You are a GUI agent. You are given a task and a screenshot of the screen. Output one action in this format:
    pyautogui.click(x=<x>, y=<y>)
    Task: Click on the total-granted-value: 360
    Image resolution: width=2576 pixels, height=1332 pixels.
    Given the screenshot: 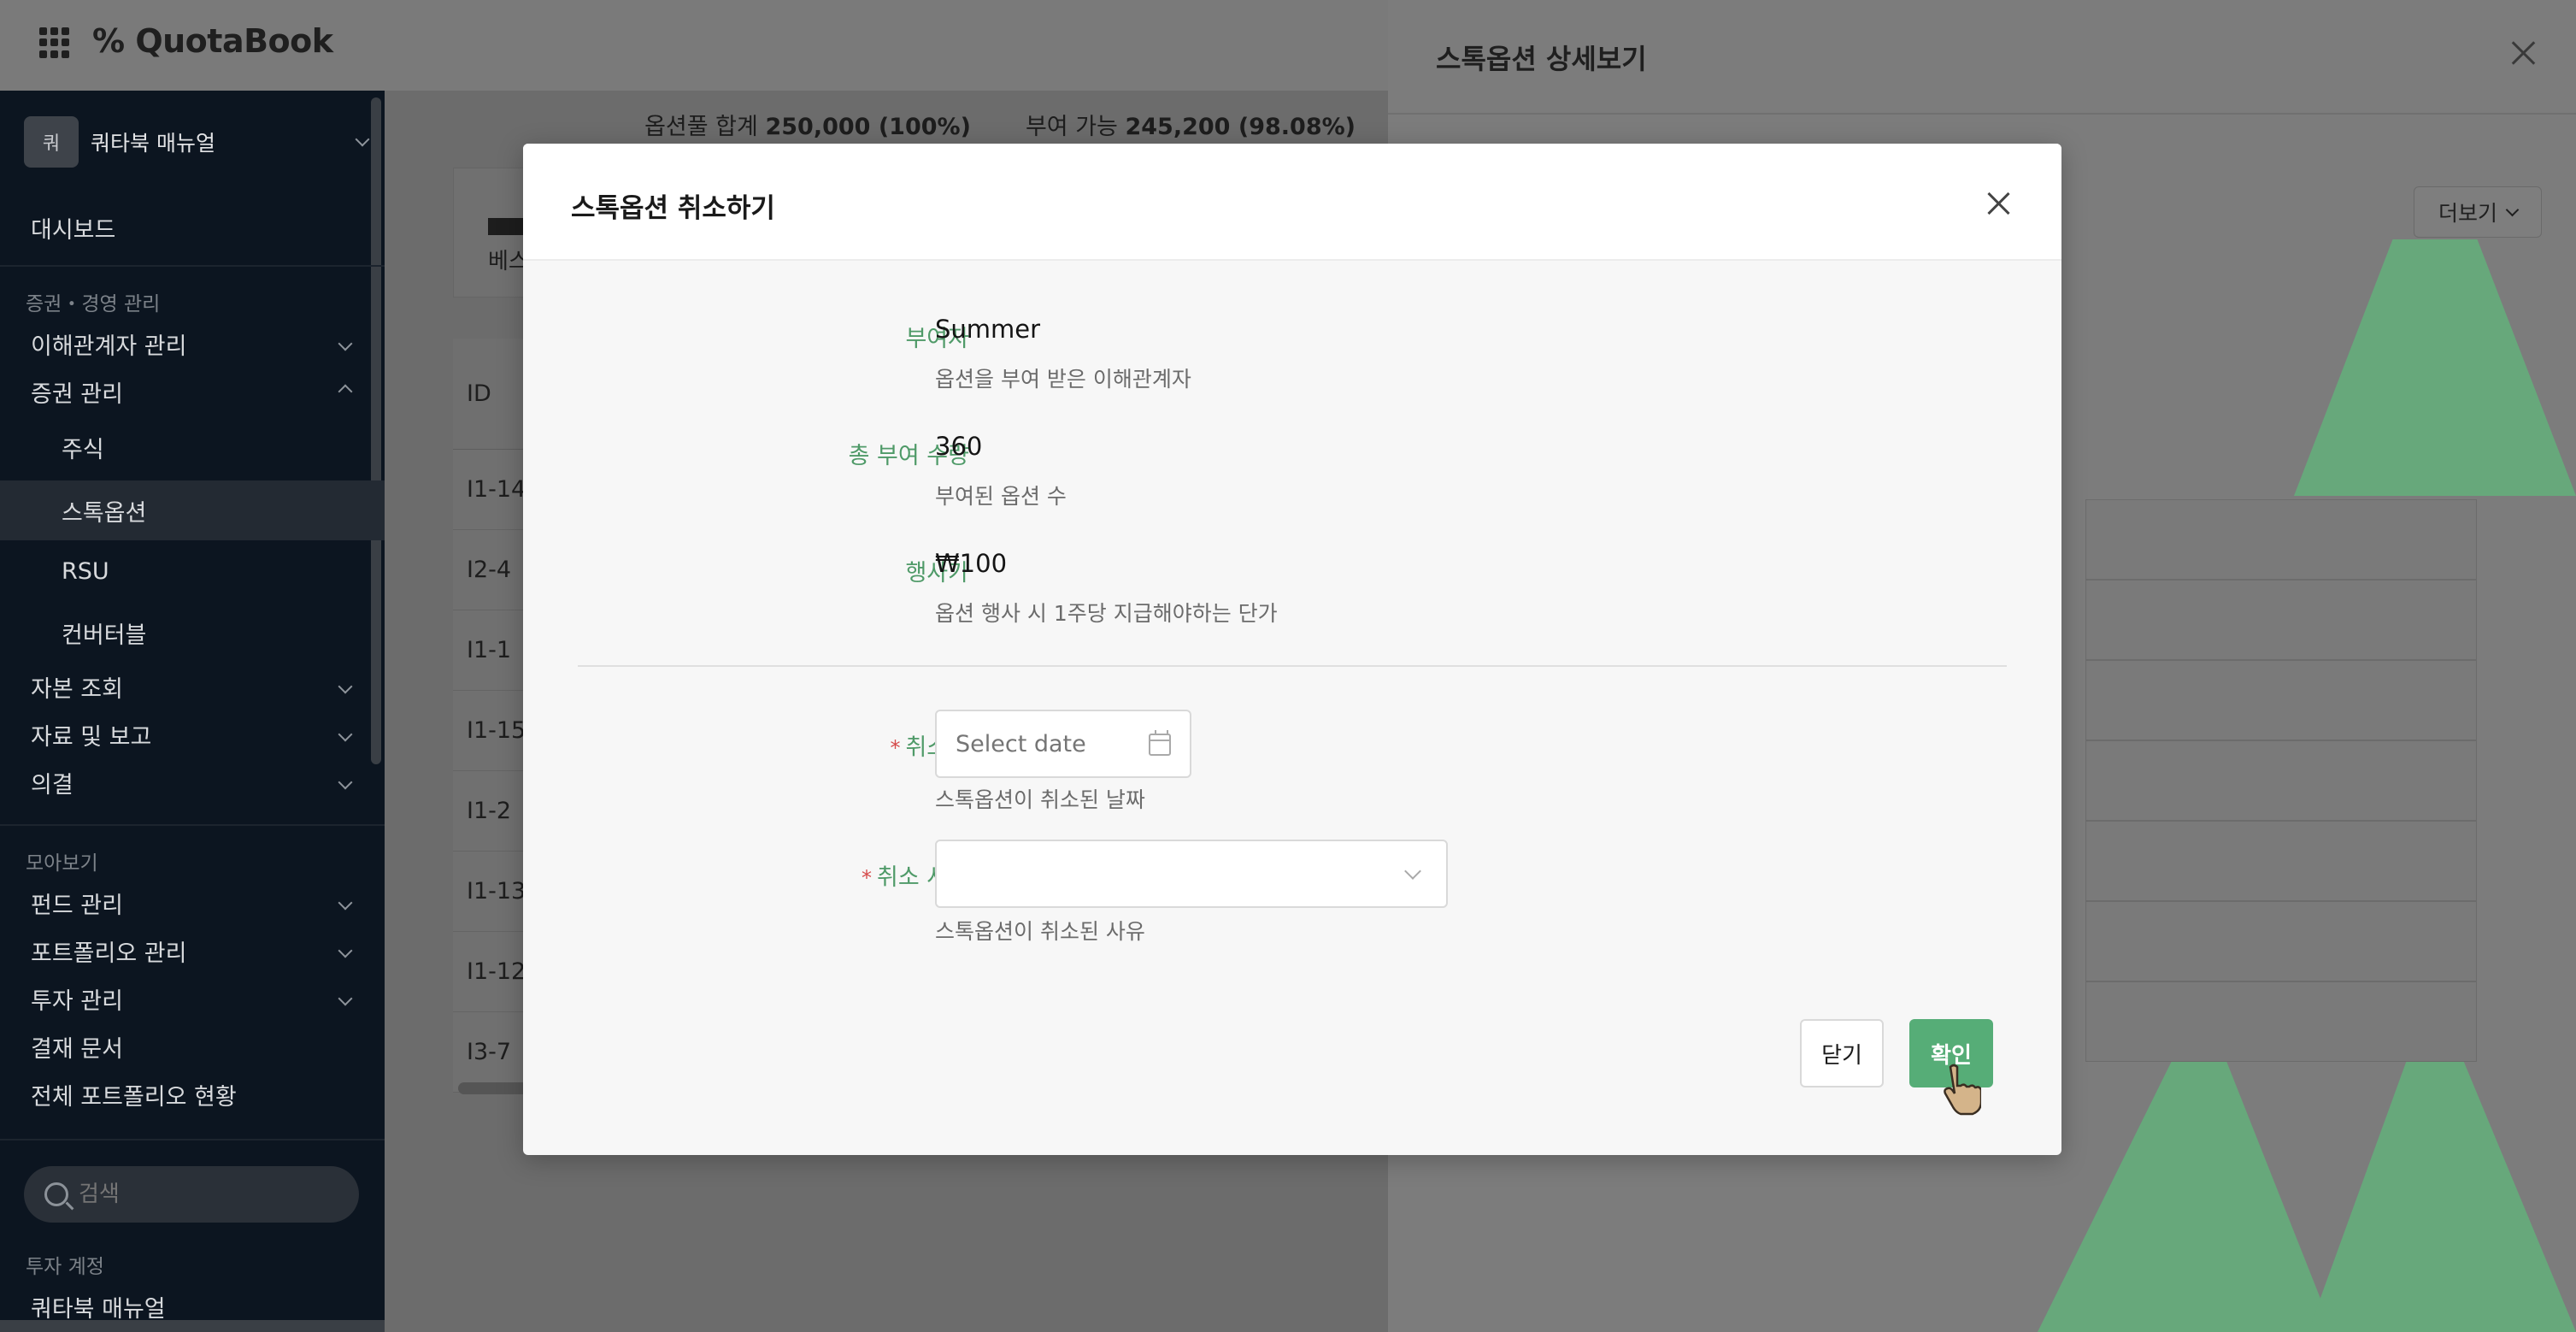 What is the action you would take?
    pyautogui.click(x=959, y=446)
    